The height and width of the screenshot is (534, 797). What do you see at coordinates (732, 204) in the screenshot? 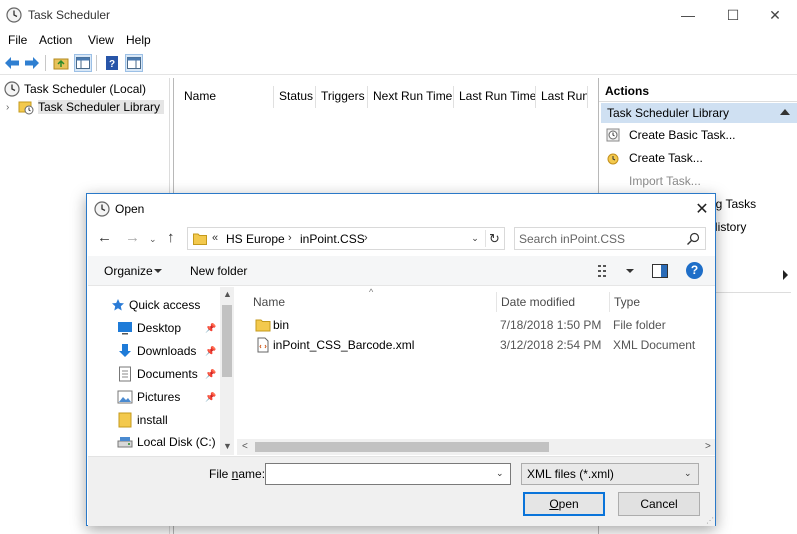
I see `action-running-tasks: ng Tasks` at bounding box center [732, 204].